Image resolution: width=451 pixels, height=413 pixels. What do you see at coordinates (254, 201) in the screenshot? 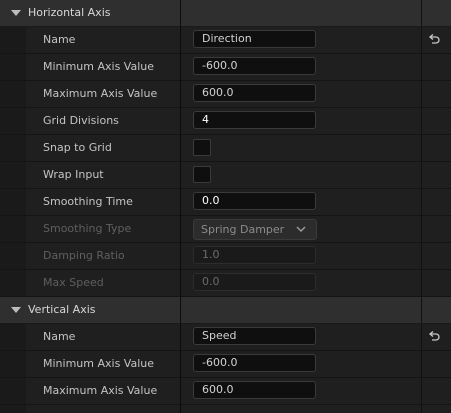
I see `smoothing-time-input: 0.0` at bounding box center [254, 201].